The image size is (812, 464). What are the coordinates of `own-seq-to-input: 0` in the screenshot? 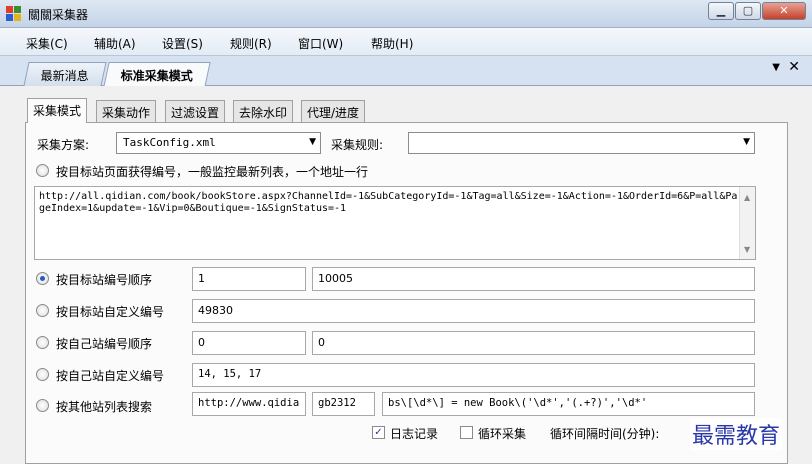 It's located at (533, 343).